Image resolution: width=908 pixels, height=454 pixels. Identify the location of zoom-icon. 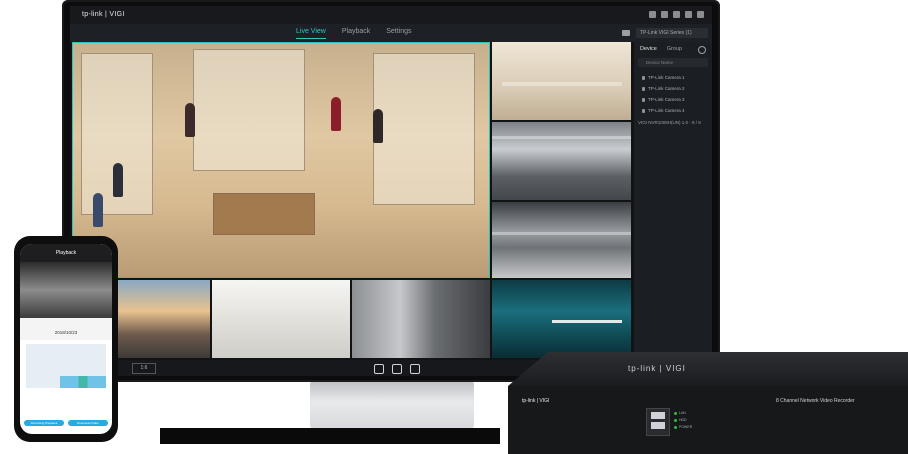
(415, 369).